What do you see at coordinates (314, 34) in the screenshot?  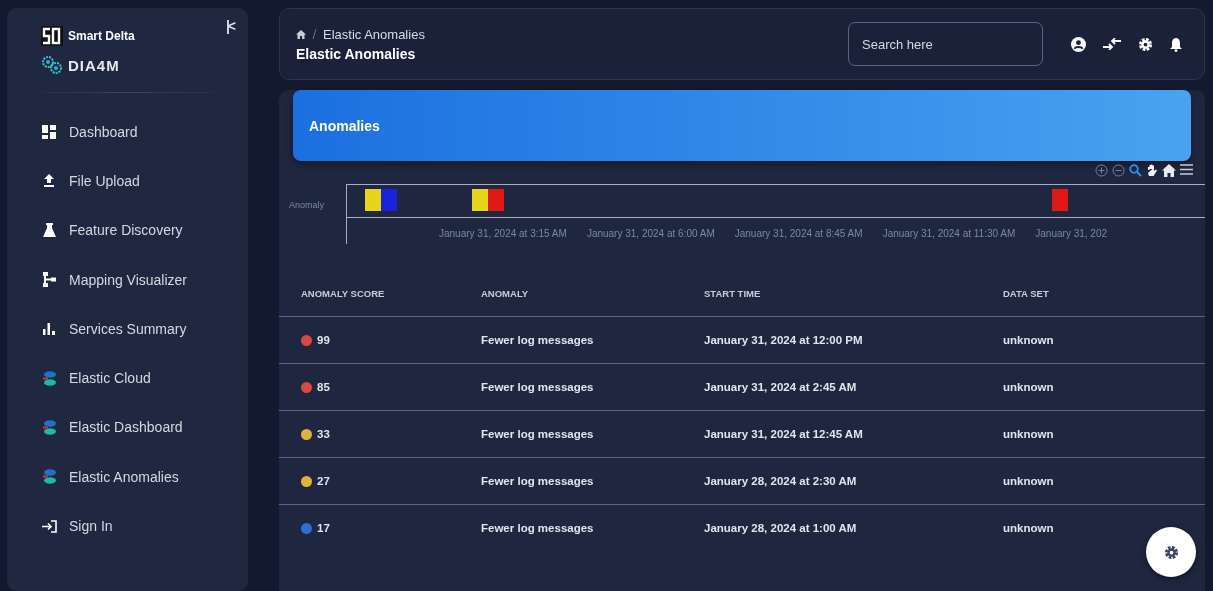 I see `breadcrumb-separator-icon` at bounding box center [314, 34].